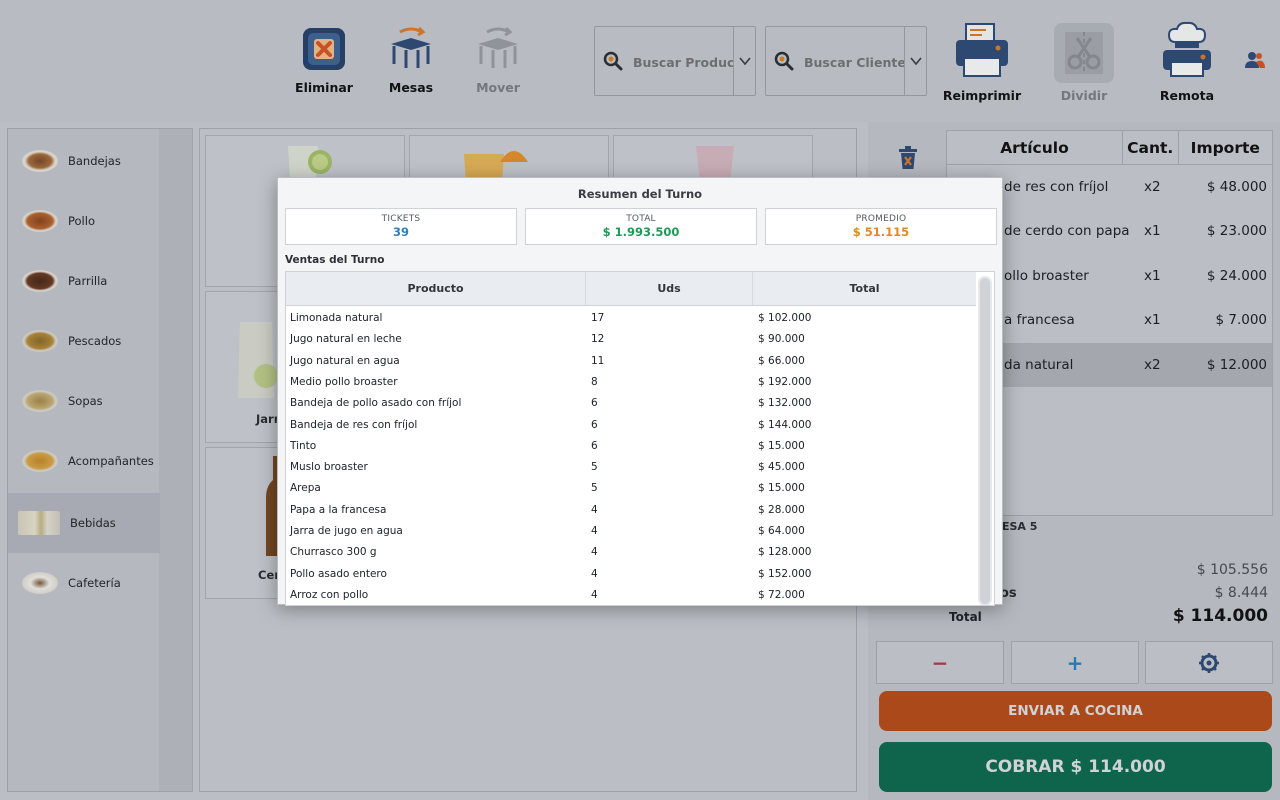 The width and height of the screenshot is (1280, 800). I want to click on scrollbar-thumb, so click(985, 441).